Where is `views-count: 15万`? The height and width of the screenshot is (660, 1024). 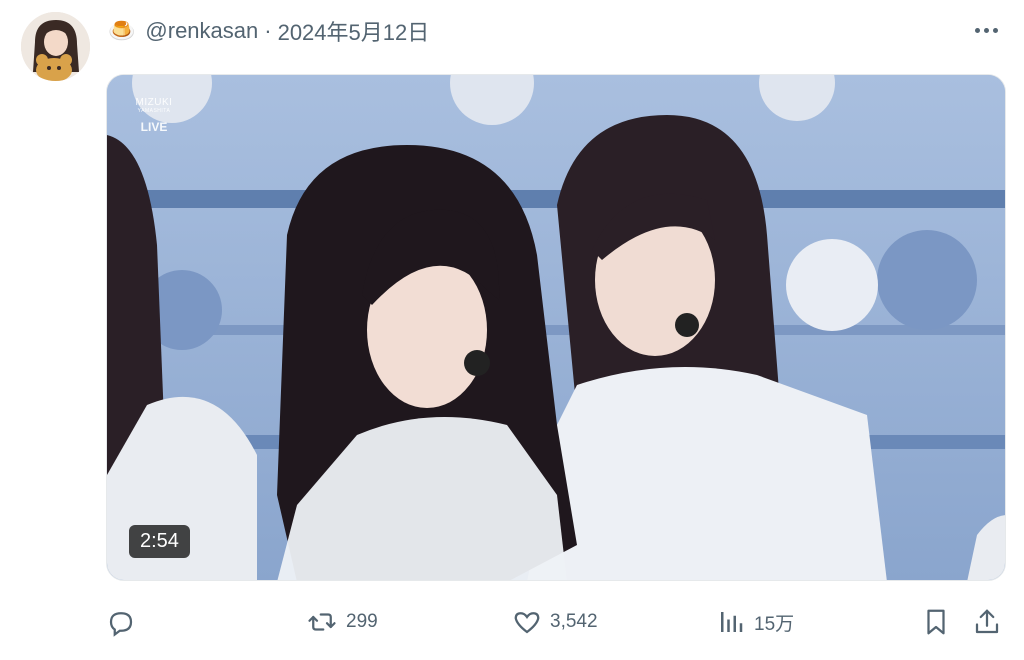 views-count: 15万 is located at coordinates (774, 624).